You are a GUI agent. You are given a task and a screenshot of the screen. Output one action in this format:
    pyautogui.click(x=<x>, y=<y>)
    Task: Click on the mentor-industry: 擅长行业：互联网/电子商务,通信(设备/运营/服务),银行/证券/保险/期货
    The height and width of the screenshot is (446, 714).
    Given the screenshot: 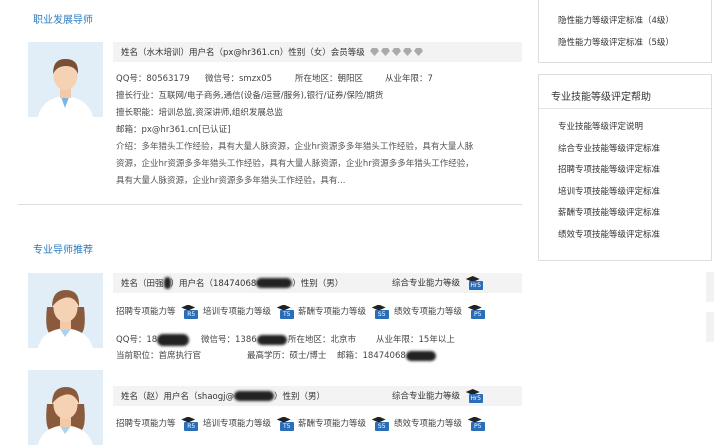 What is the action you would take?
    pyautogui.click(x=250, y=96)
    